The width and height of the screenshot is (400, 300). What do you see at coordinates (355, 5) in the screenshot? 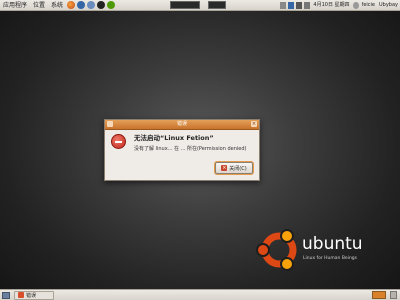
I see `user-icon` at bounding box center [355, 5].